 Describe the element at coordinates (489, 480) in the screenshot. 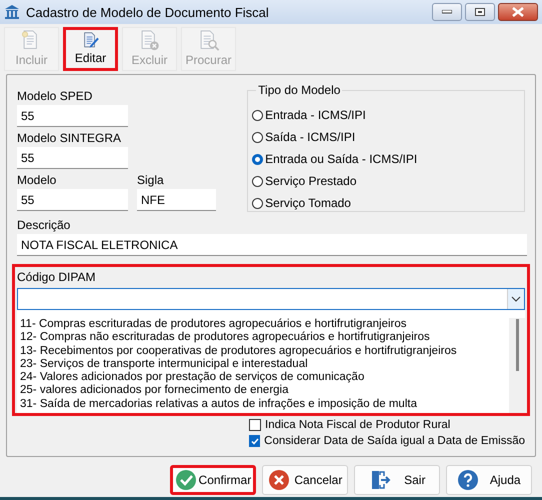

I see `action-button: Ajuda` at that location.